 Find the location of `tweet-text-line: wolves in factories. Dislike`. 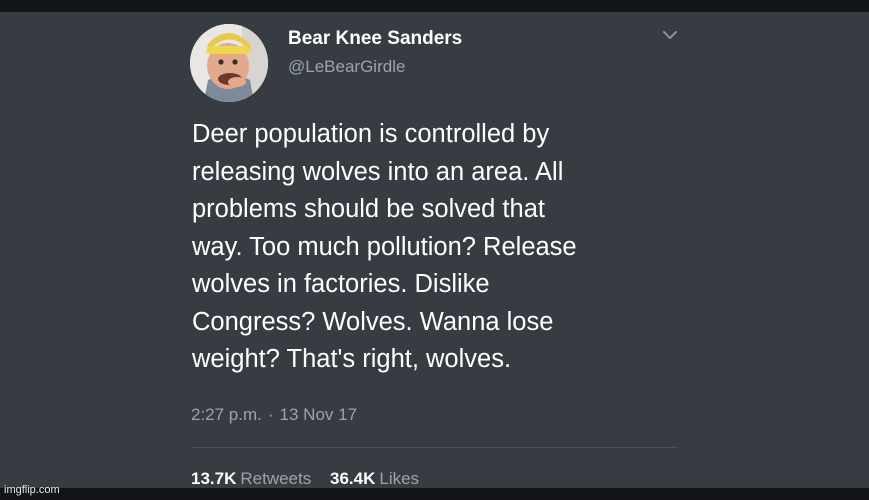

tweet-text-line: wolves in factories. Dislike is located at coordinates (341, 284).